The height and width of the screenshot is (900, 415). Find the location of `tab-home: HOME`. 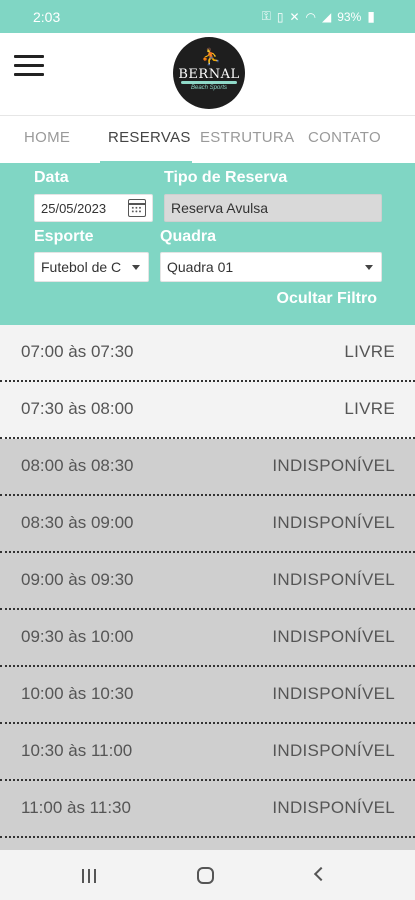

tab-home: HOME is located at coordinates (47, 137).